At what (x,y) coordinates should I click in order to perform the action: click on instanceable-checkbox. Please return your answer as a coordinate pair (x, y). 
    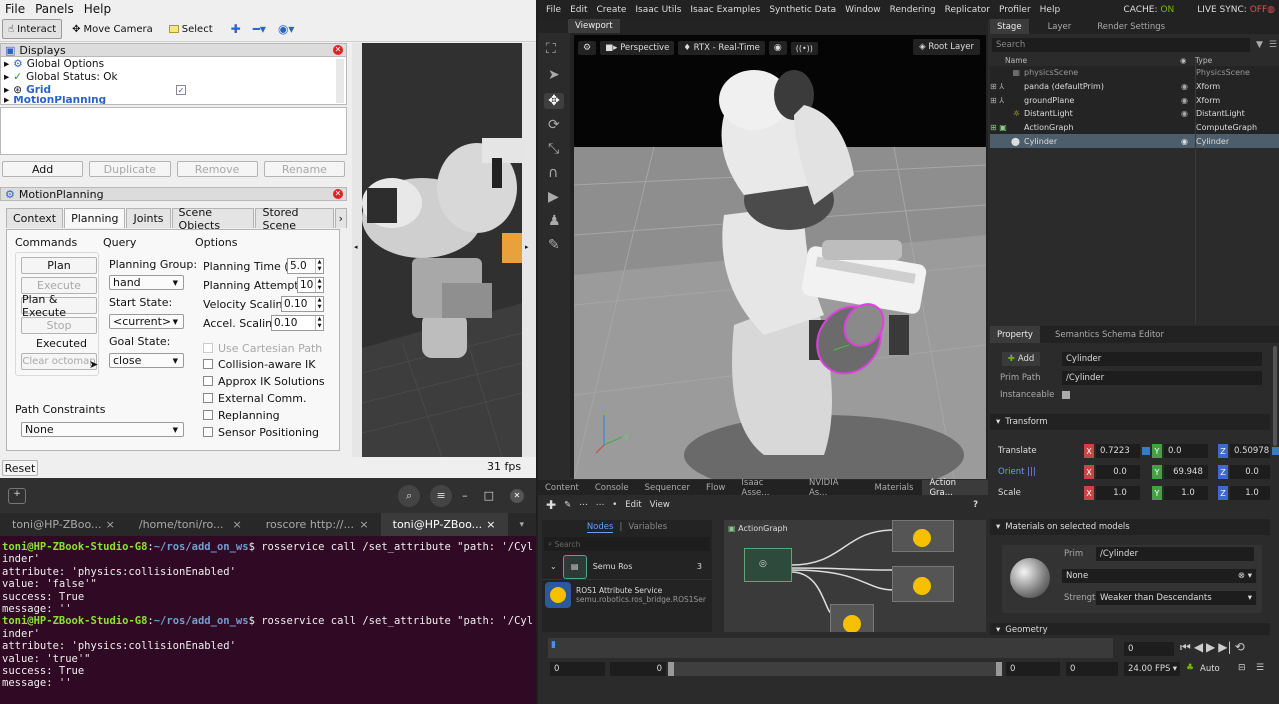
    Looking at the image, I should click on (1066, 395).